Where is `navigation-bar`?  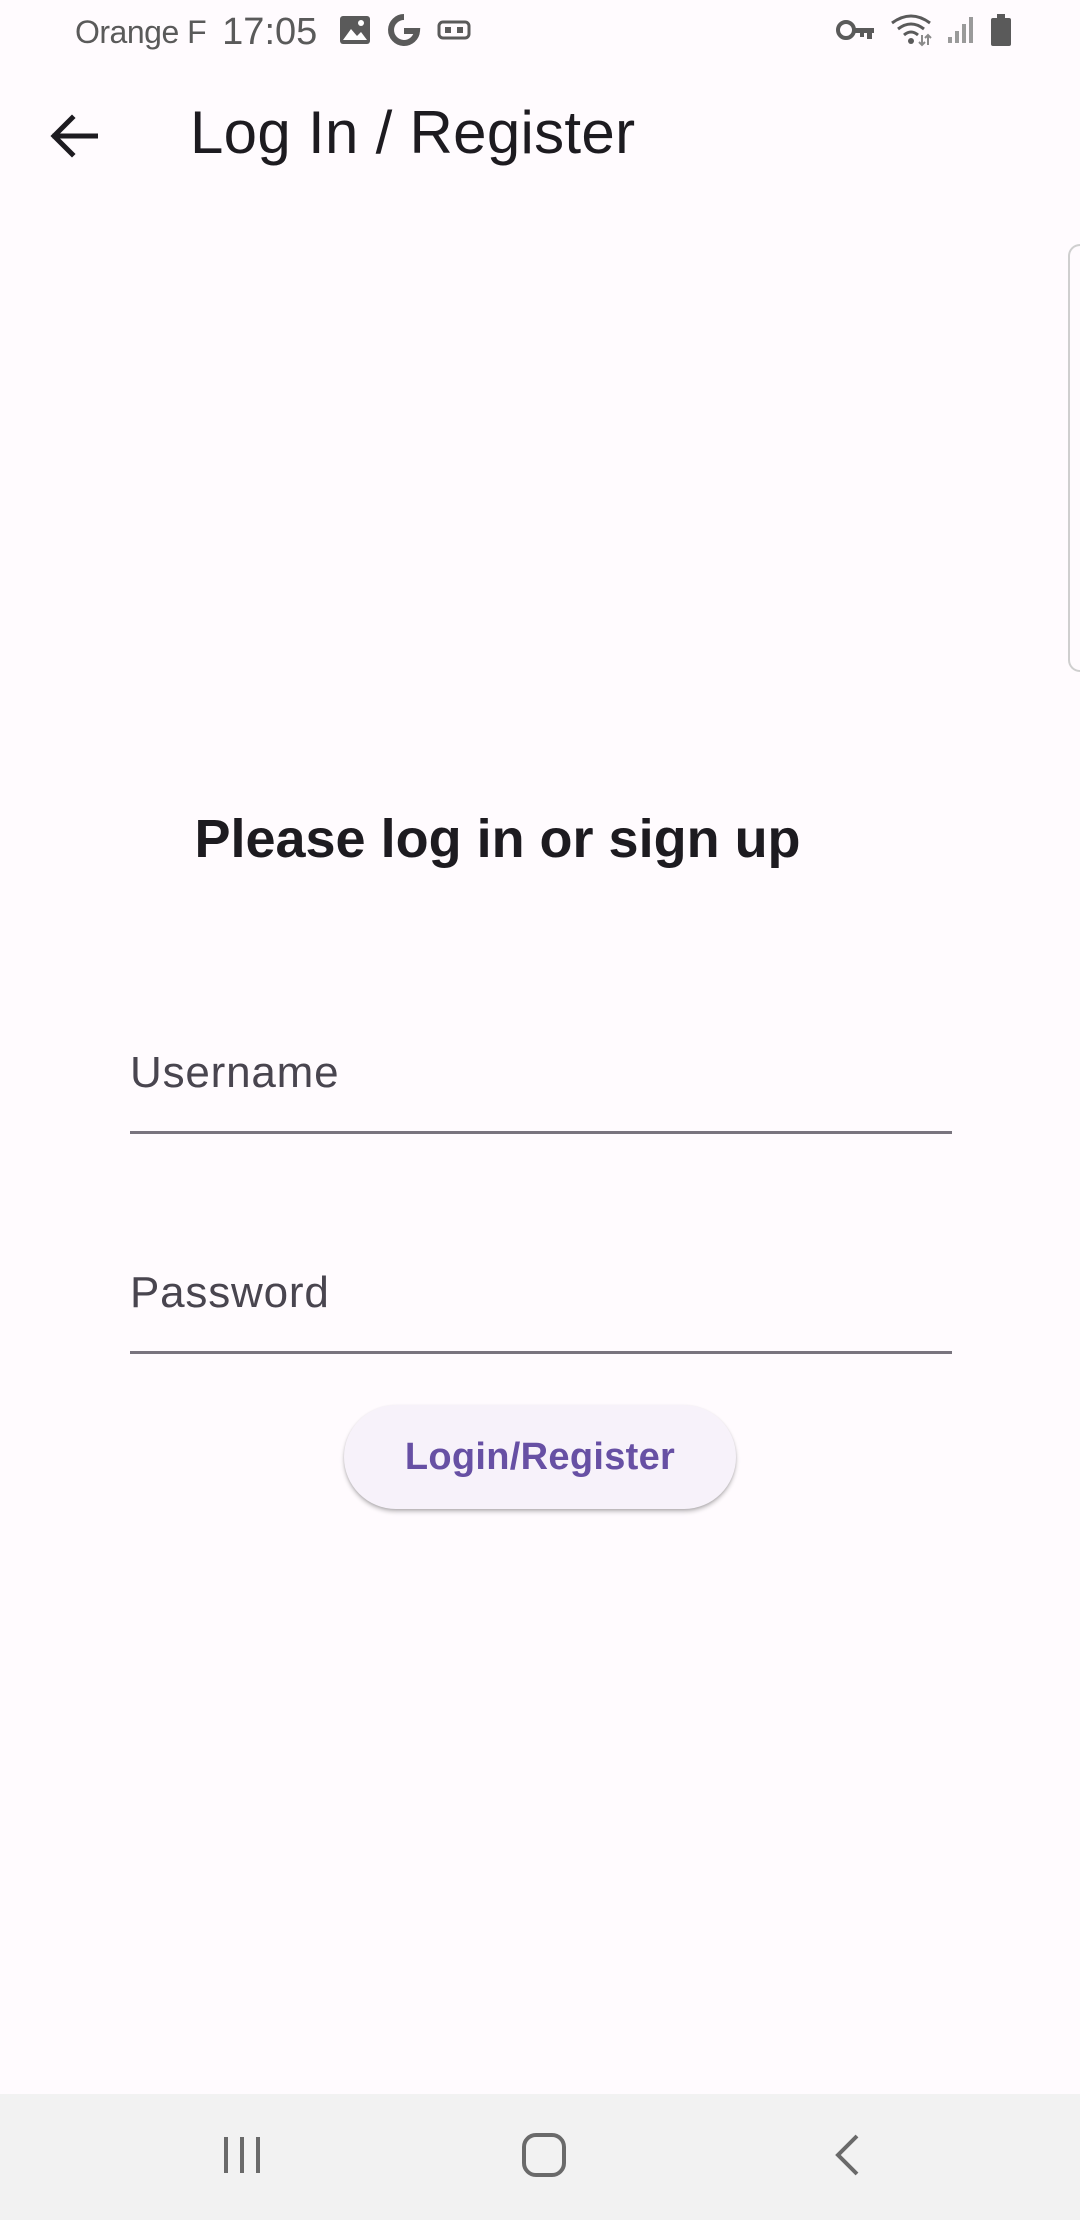 navigation-bar is located at coordinates (540, 2157).